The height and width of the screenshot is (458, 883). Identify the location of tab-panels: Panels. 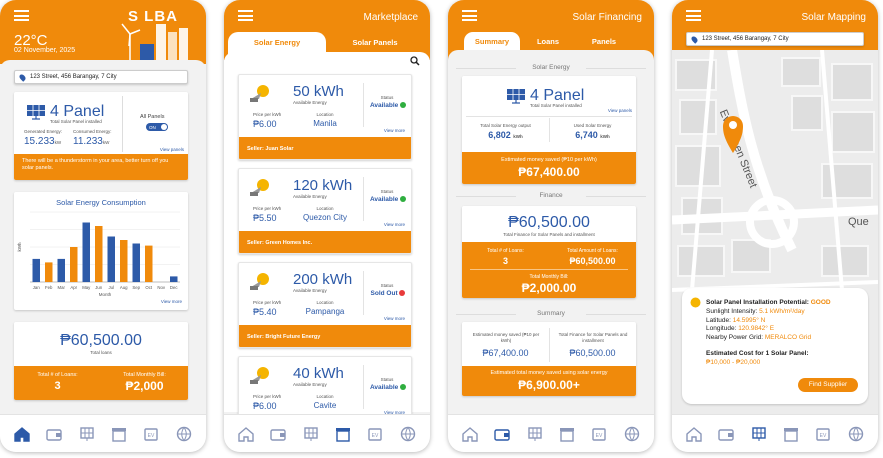
(604, 42).